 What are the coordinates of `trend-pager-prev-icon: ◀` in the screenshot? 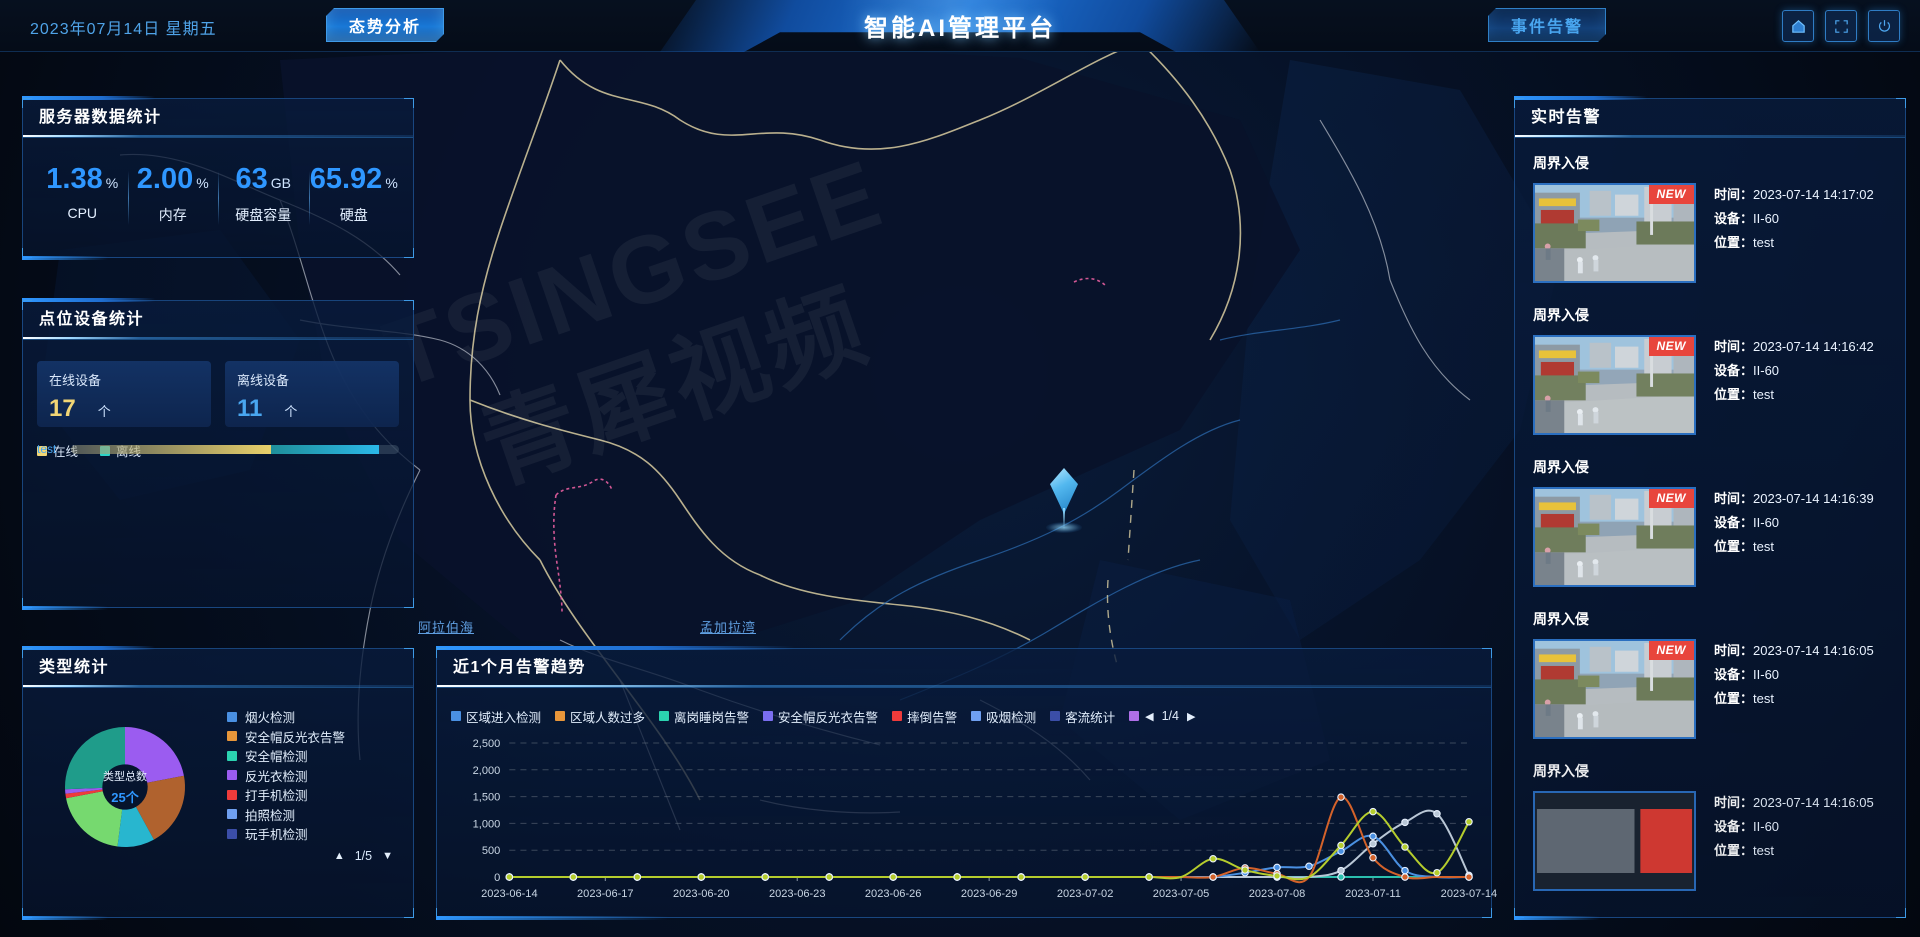 It's located at (1149, 716).